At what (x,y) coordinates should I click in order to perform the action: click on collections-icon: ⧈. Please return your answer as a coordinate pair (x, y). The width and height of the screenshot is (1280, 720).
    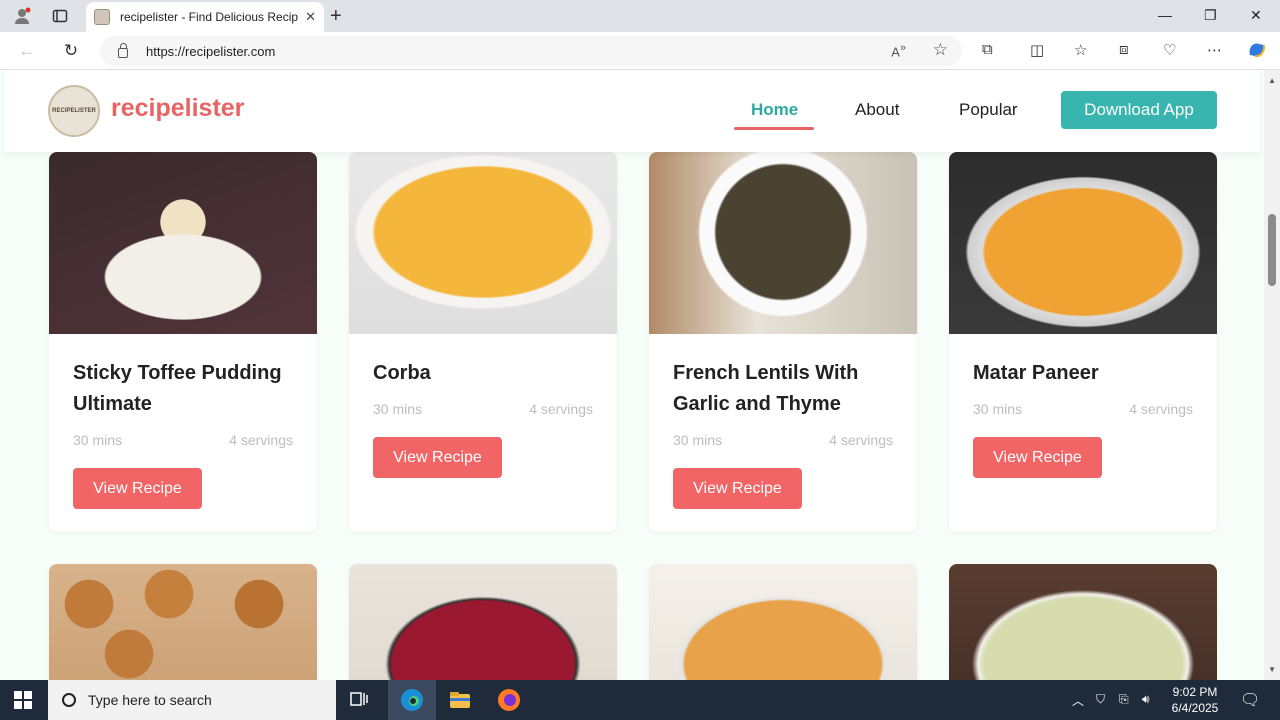
    Looking at the image, I should click on (1124, 49).